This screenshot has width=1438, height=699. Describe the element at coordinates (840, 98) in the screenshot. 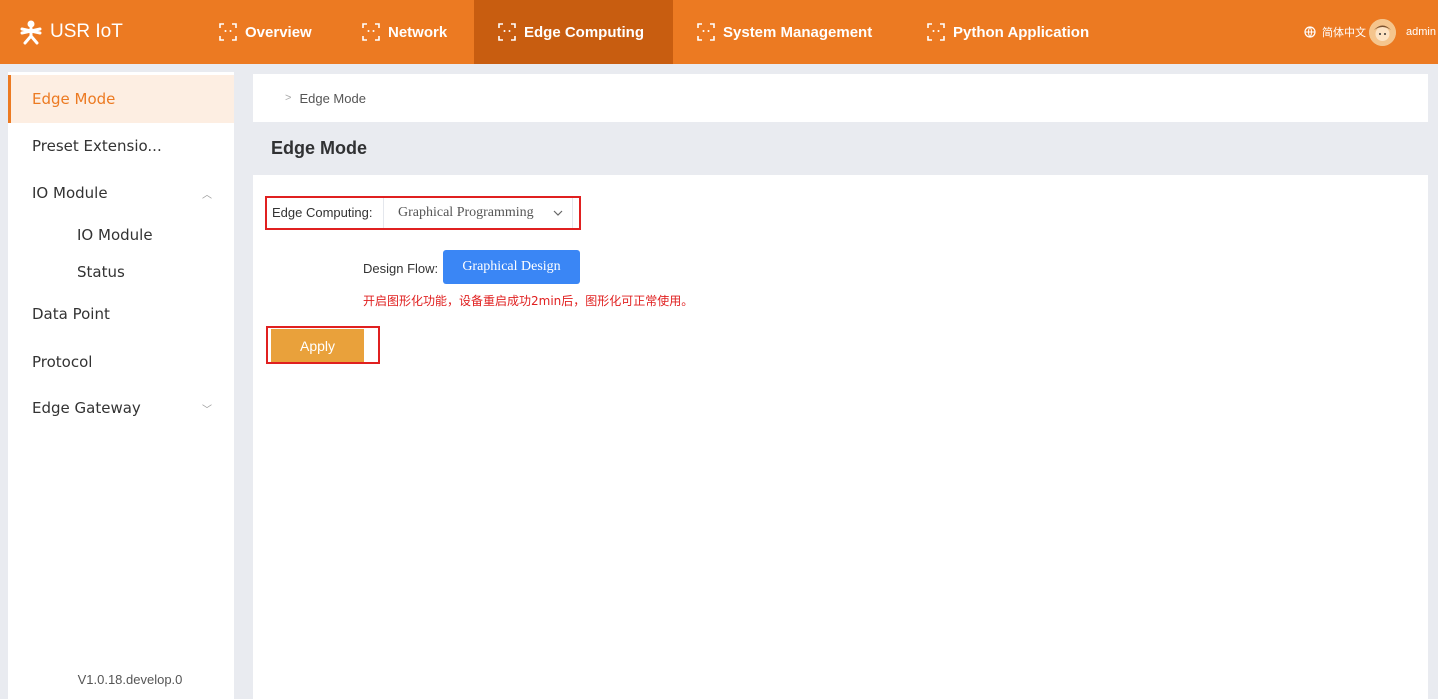

I see `breadcrumb: > Edge Mode` at that location.